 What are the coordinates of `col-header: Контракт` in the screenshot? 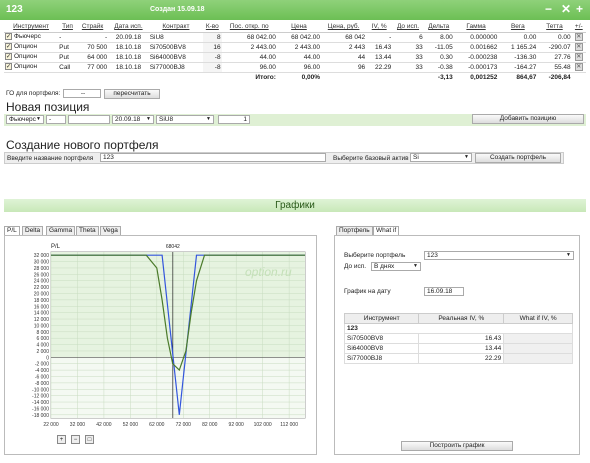 It's located at (176, 27).